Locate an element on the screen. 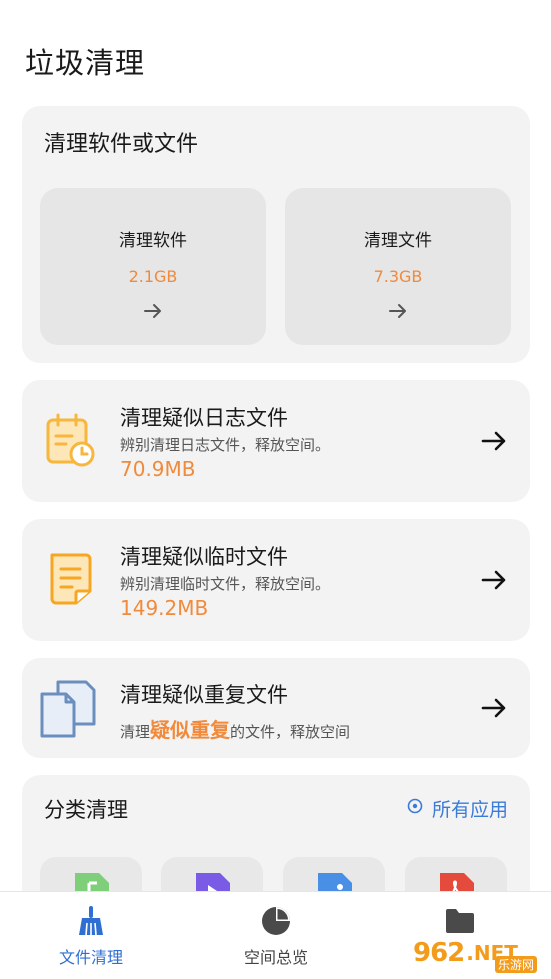 This screenshot has width=551, height=979. bottom-navigation: 文件清理 空间总览 962 .NET 乐游网 is located at coordinates (275, 935).